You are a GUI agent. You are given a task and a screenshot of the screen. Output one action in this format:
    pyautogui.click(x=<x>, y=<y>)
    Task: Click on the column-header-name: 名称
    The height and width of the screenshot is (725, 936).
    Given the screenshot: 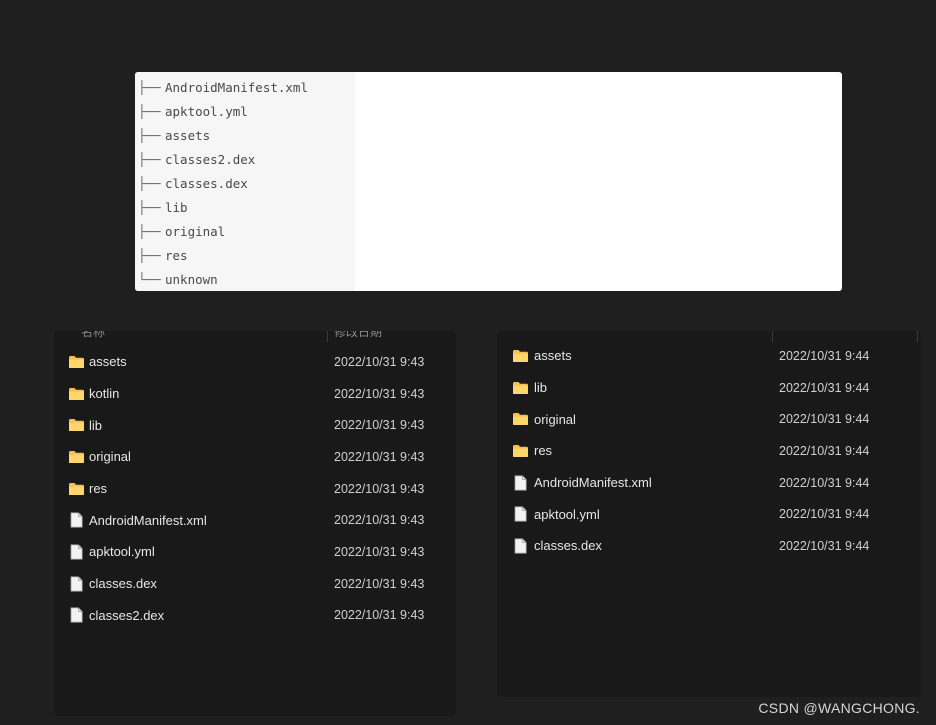 What is the action you would take?
    pyautogui.click(x=111, y=336)
    